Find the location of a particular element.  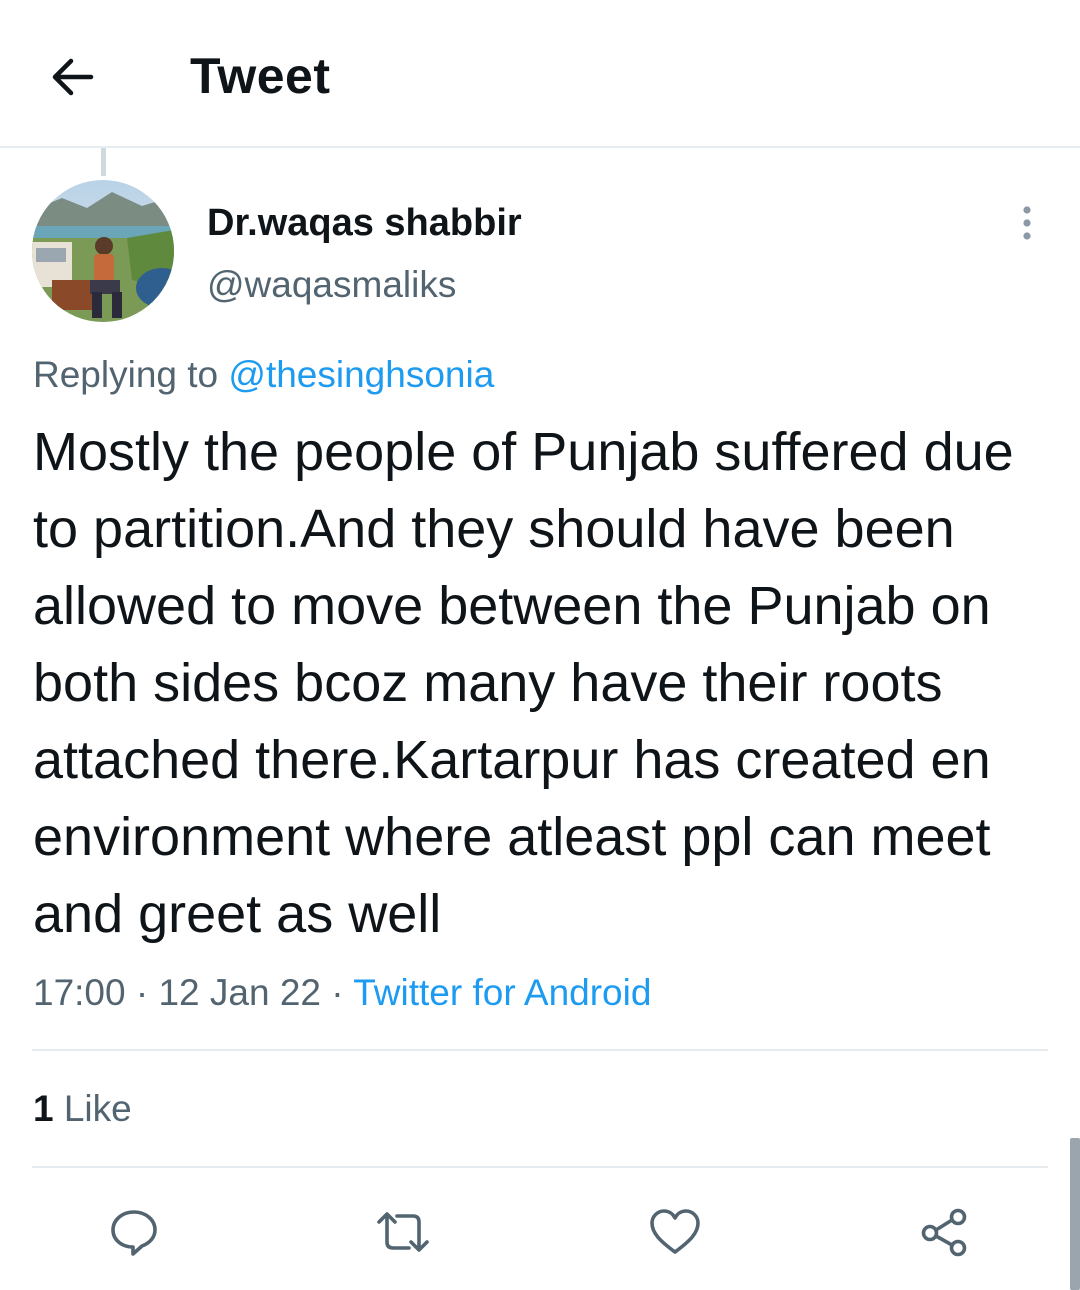

thread-connector-line is located at coordinates (103, 162).